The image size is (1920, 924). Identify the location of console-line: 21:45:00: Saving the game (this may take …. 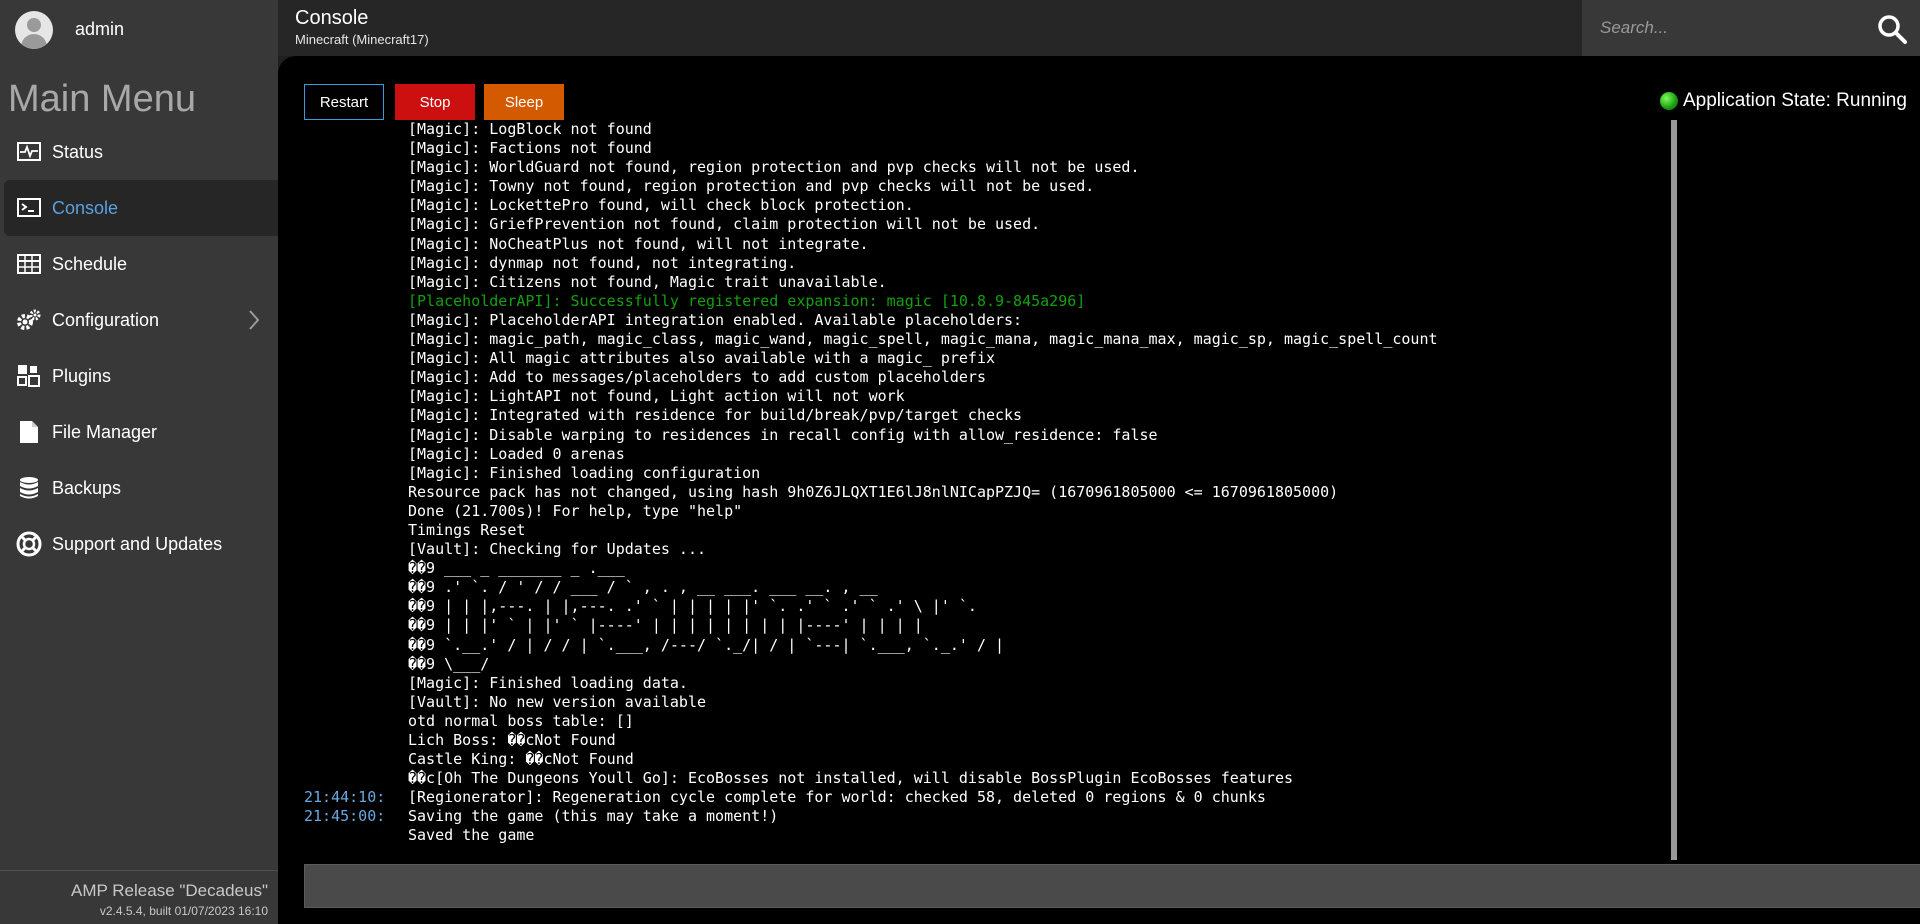
(988, 816).